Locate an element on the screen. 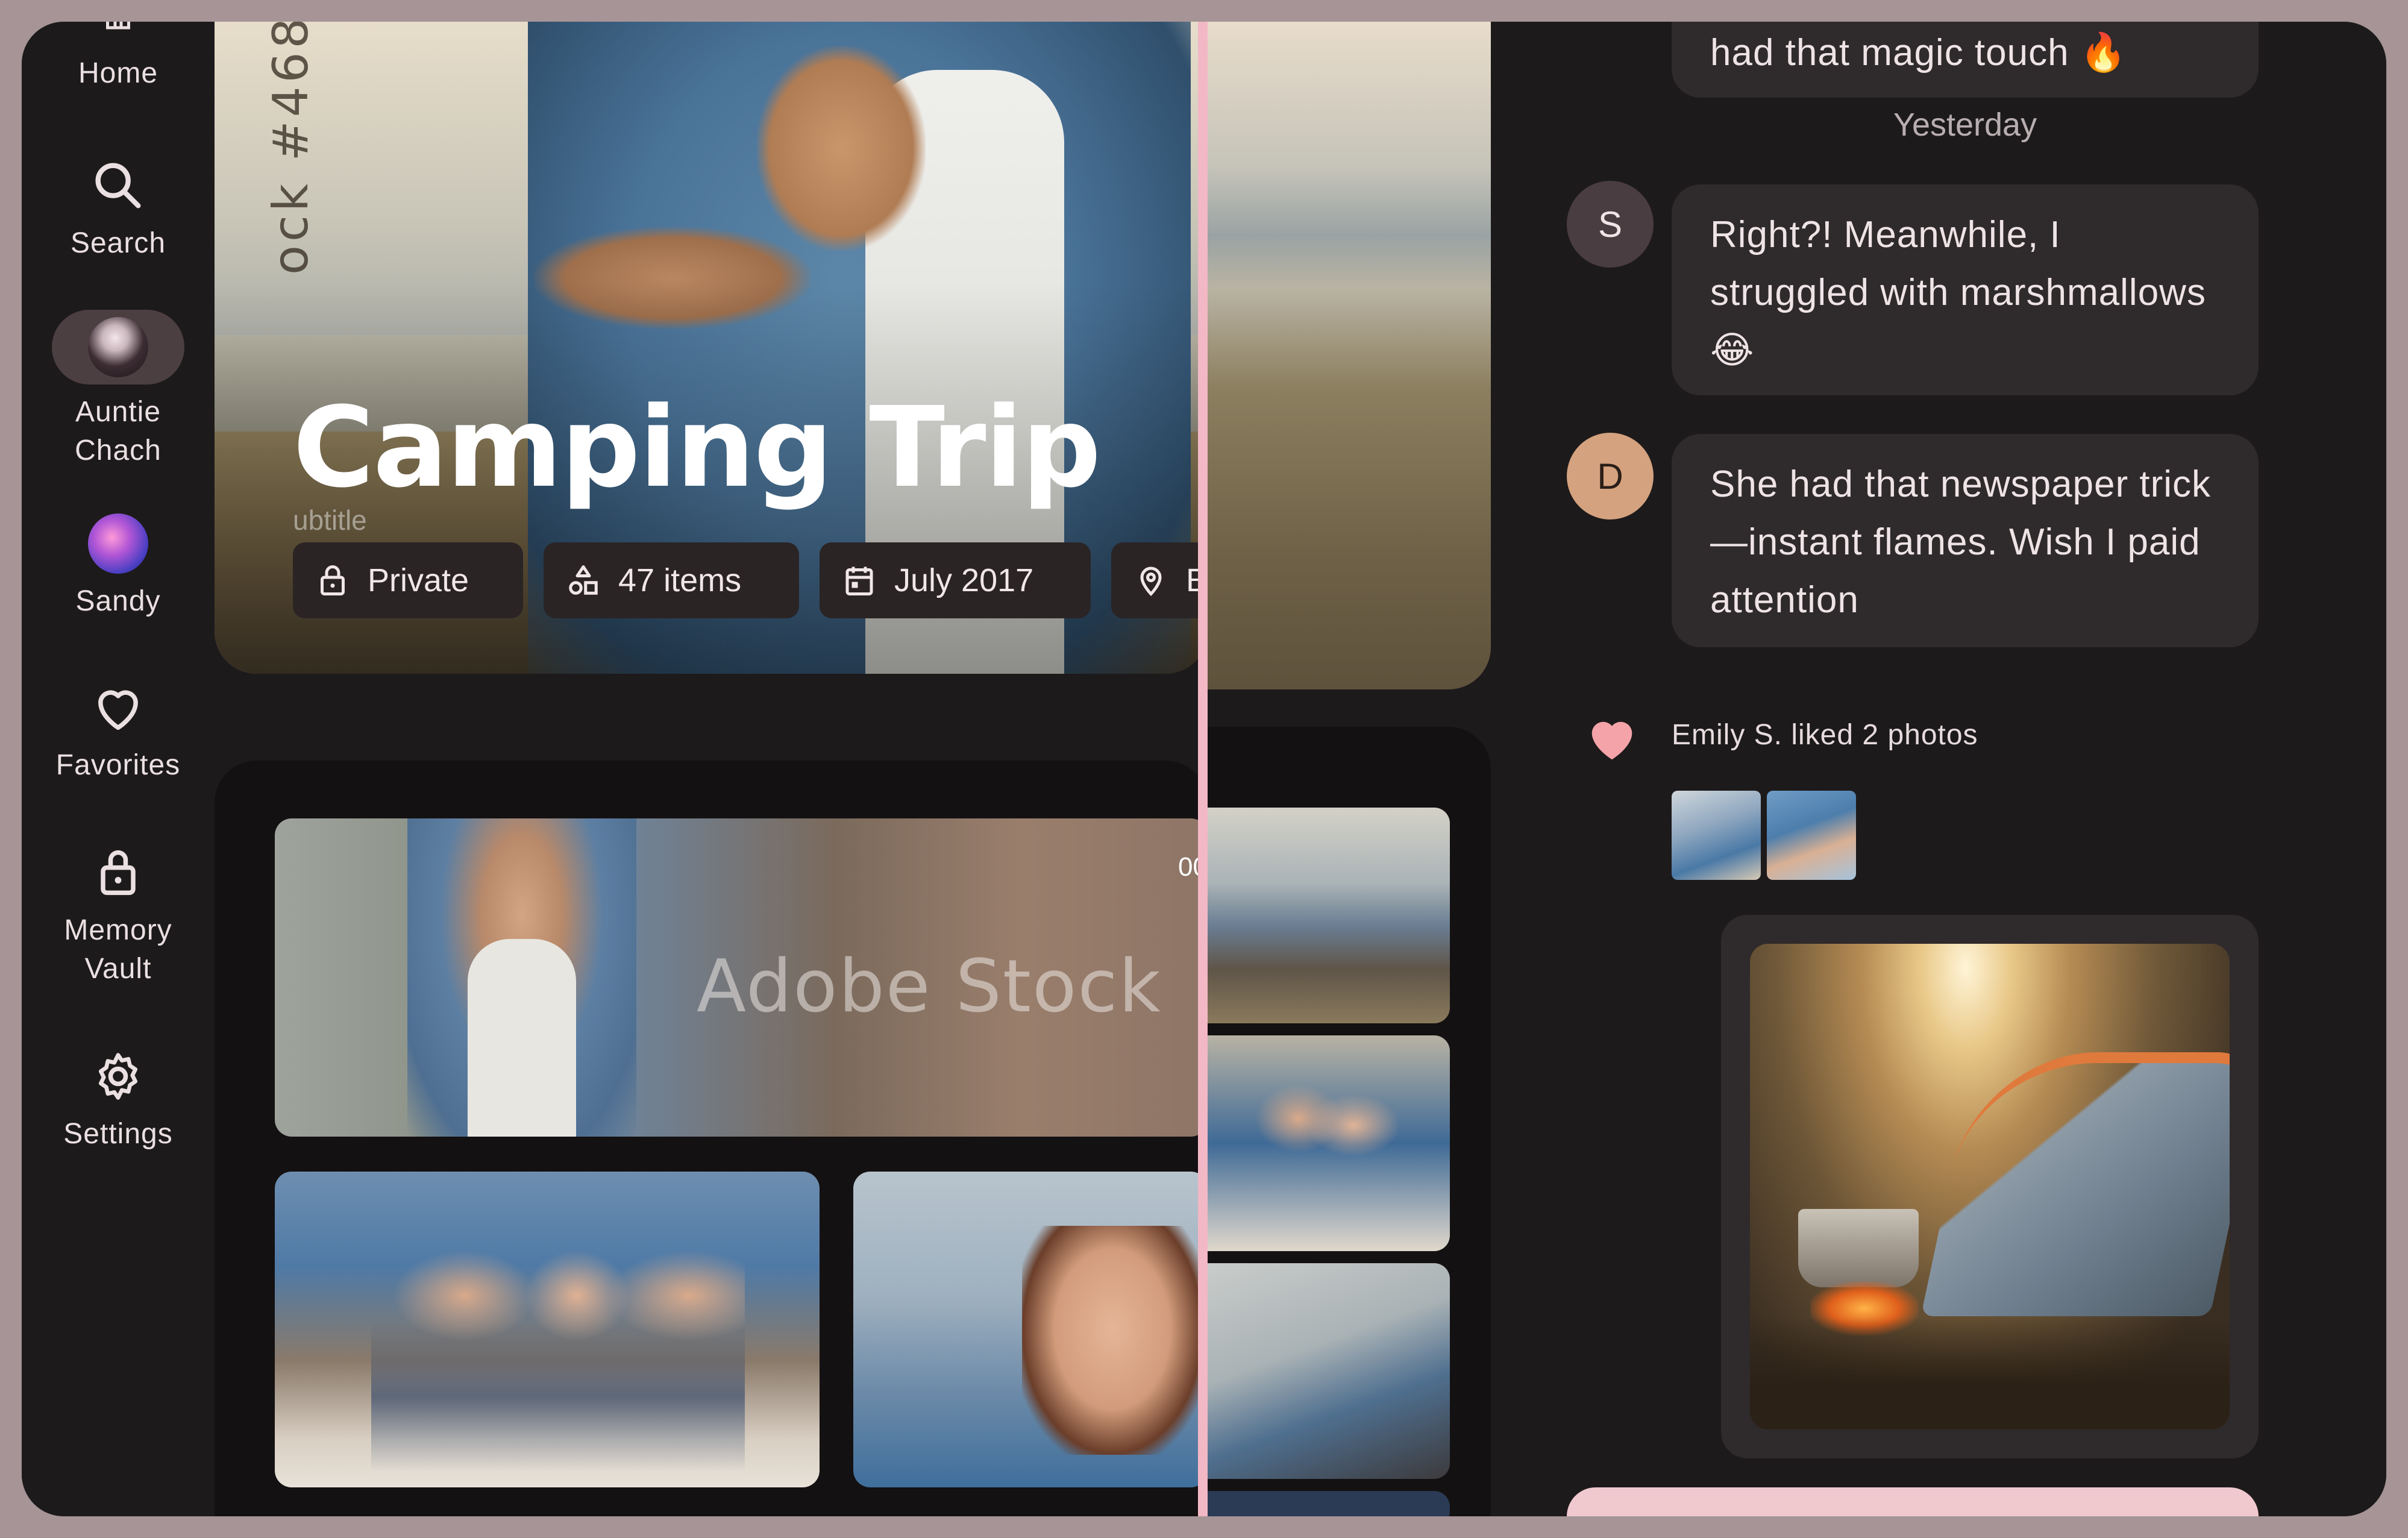  nav-item-memory-vault: Memory Vault is located at coordinates (118, 915).